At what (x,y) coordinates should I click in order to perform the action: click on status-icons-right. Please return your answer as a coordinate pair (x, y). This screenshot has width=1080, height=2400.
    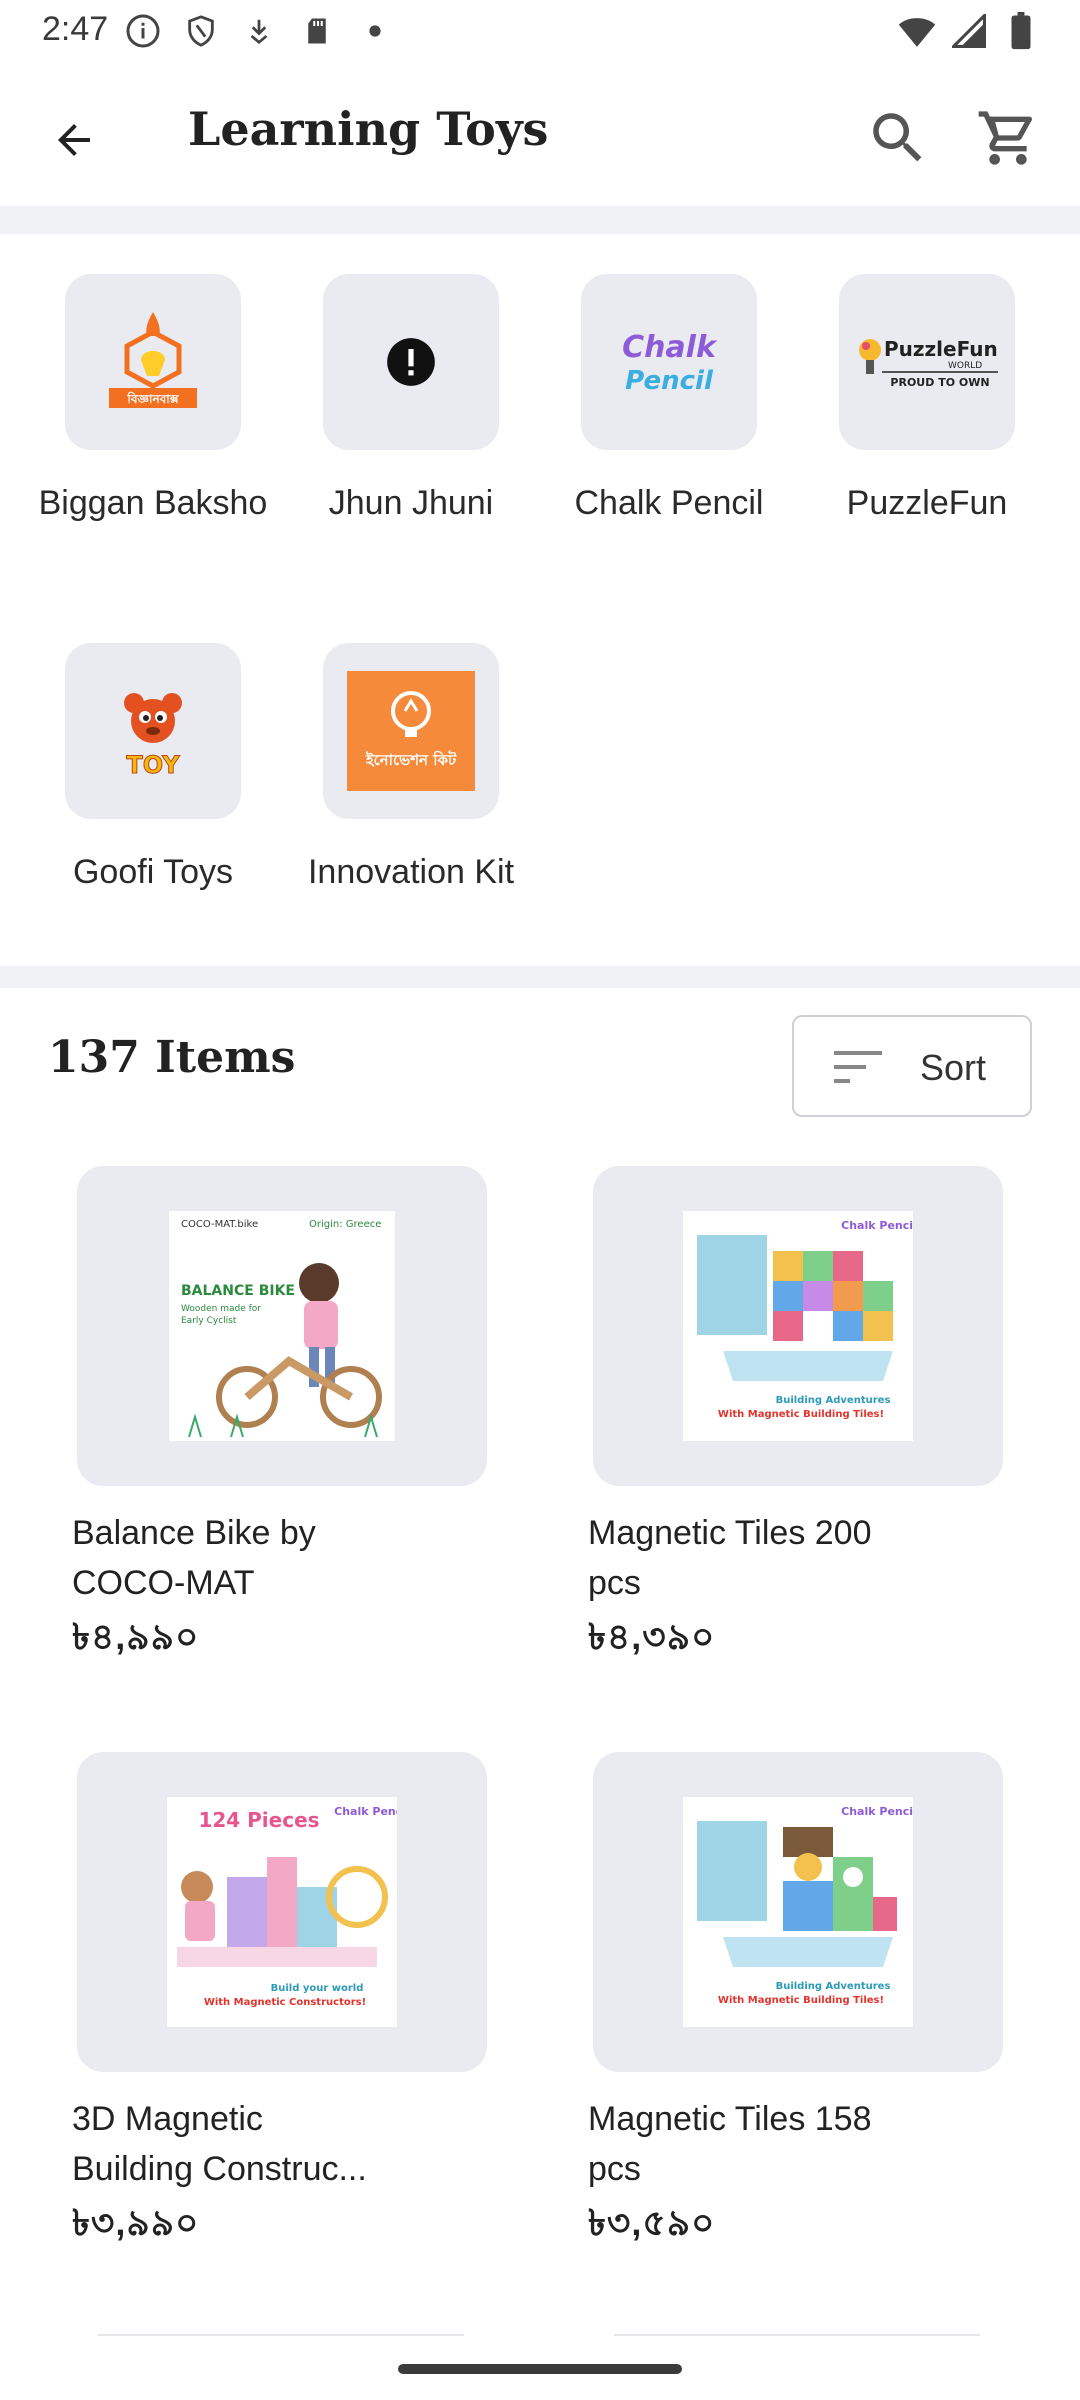
    Looking at the image, I should click on (969, 31).